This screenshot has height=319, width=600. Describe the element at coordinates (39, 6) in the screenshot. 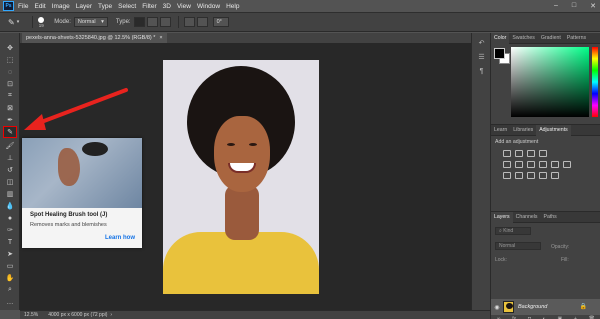

I see `menu-edit: Edit` at that location.